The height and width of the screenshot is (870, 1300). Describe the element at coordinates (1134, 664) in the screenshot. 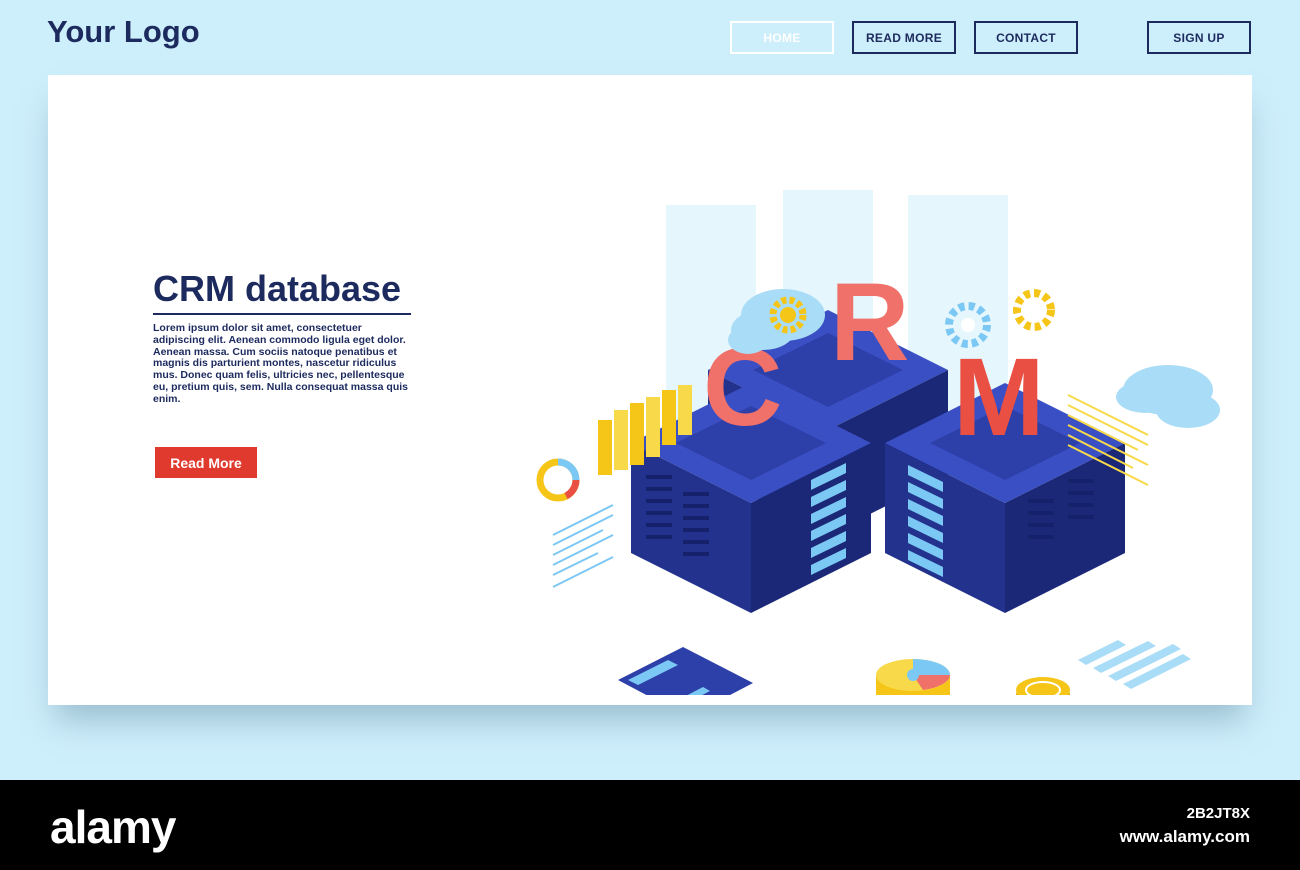

I see `stacked-bars-icon` at that location.